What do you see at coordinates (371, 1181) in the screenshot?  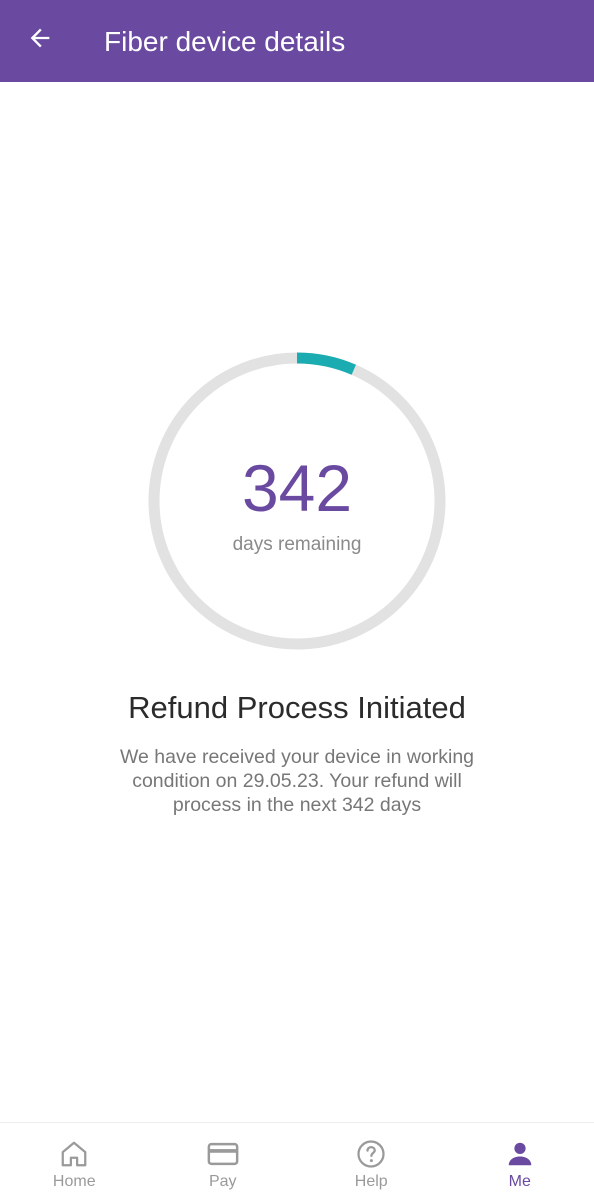 I see `nav-label-help: Help` at bounding box center [371, 1181].